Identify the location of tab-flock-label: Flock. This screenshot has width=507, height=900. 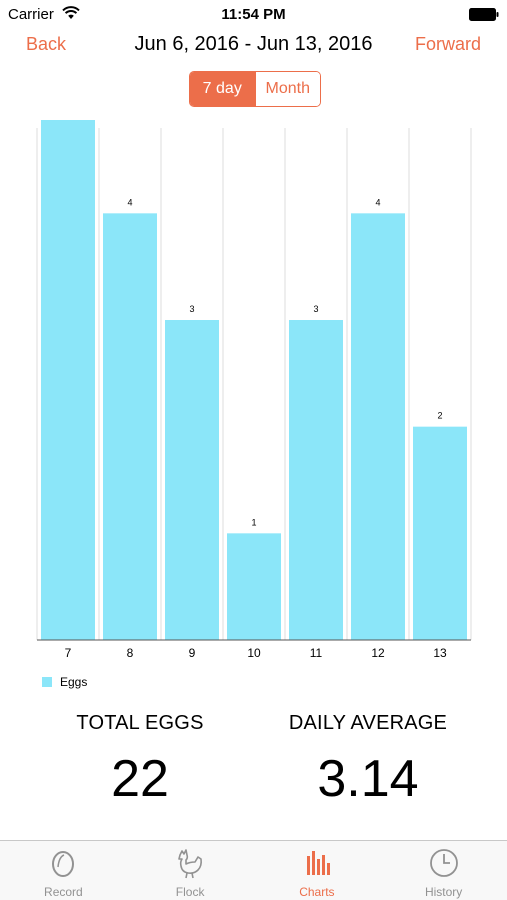
(190, 892).